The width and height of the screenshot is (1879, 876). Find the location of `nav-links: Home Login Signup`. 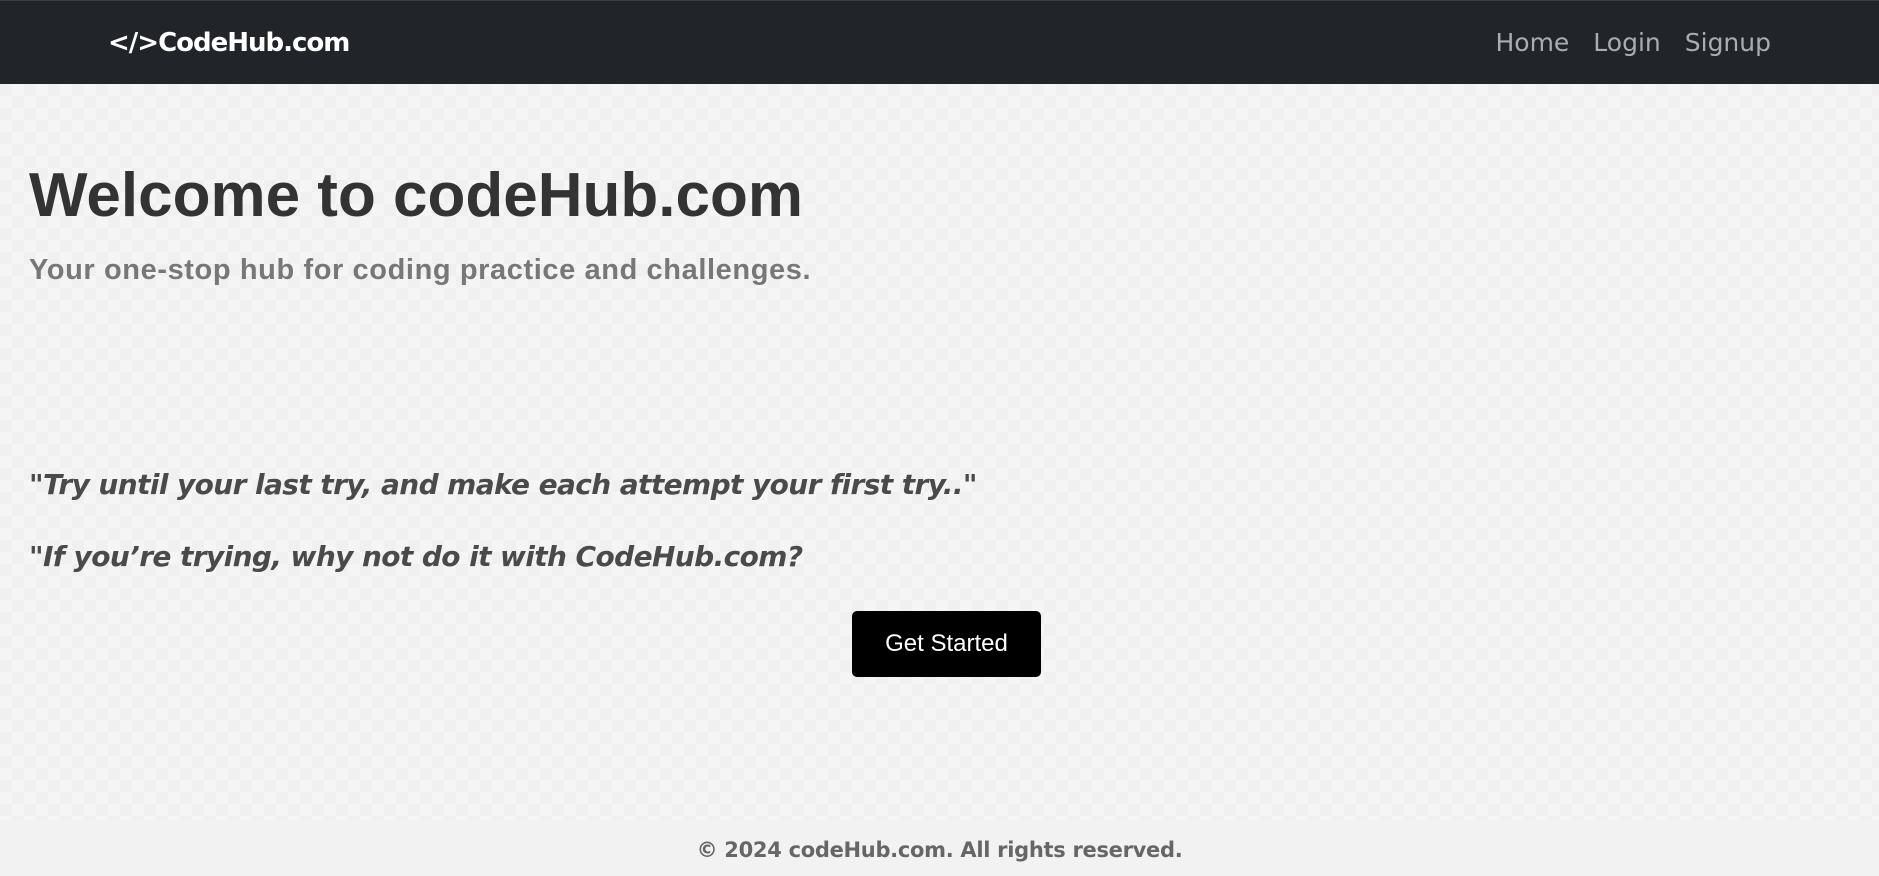

nav-links: Home Login Signup is located at coordinates (1633, 43).